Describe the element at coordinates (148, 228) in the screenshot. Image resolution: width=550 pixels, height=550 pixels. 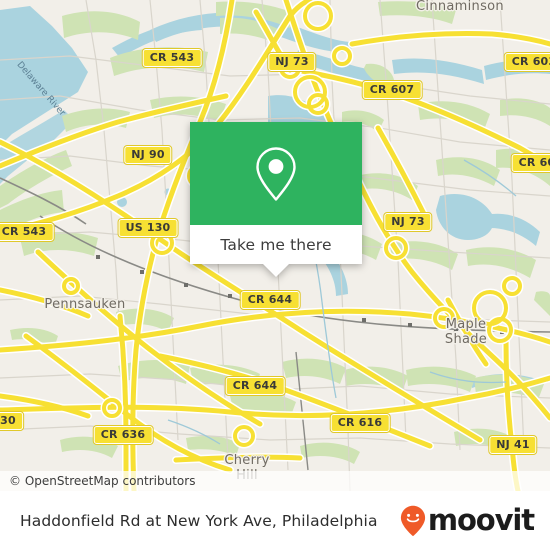
I see `highway-shield: US 130` at that location.